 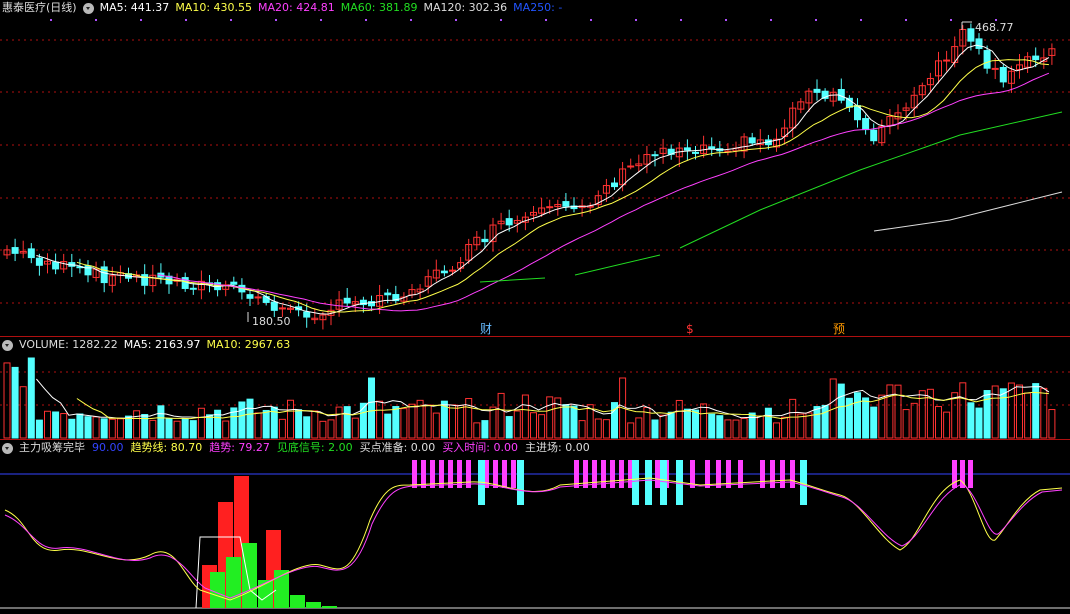 I want to click on indicator-label: 主力吸筹完毕, so click(x=52, y=447).